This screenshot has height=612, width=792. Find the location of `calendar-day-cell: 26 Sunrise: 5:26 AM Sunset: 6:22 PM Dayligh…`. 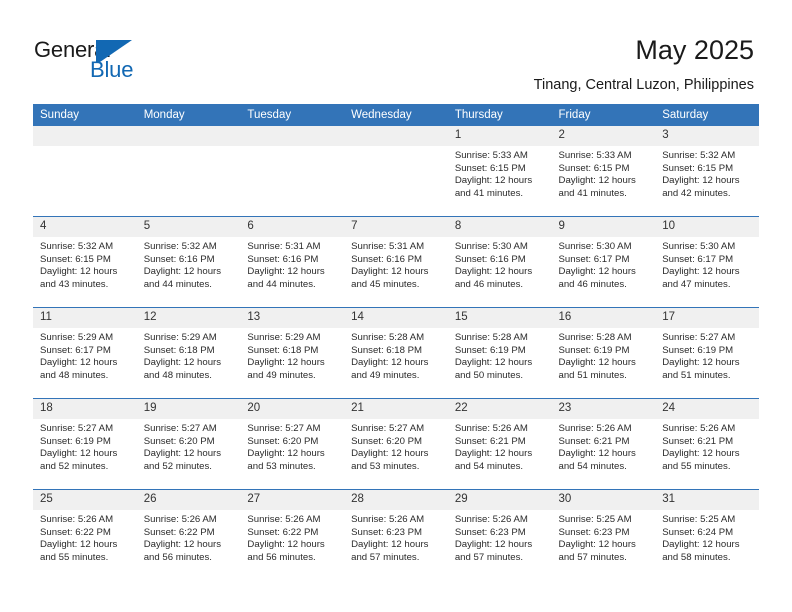

calendar-day-cell: 26 Sunrise: 5:26 AM Sunset: 6:22 PM Dayligh… is located at coordinates (188, 534).